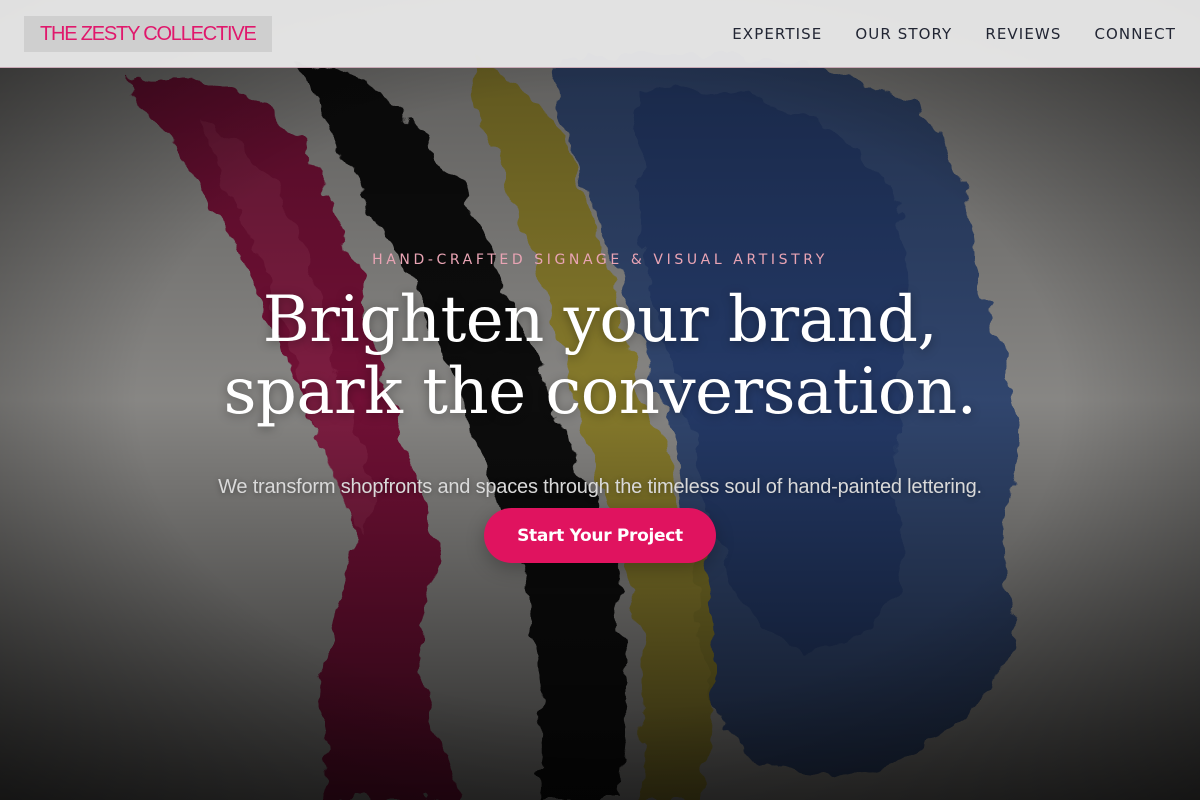  I want to click on hero-headline-line-1: Brighten your brand,, so click(600, 320).